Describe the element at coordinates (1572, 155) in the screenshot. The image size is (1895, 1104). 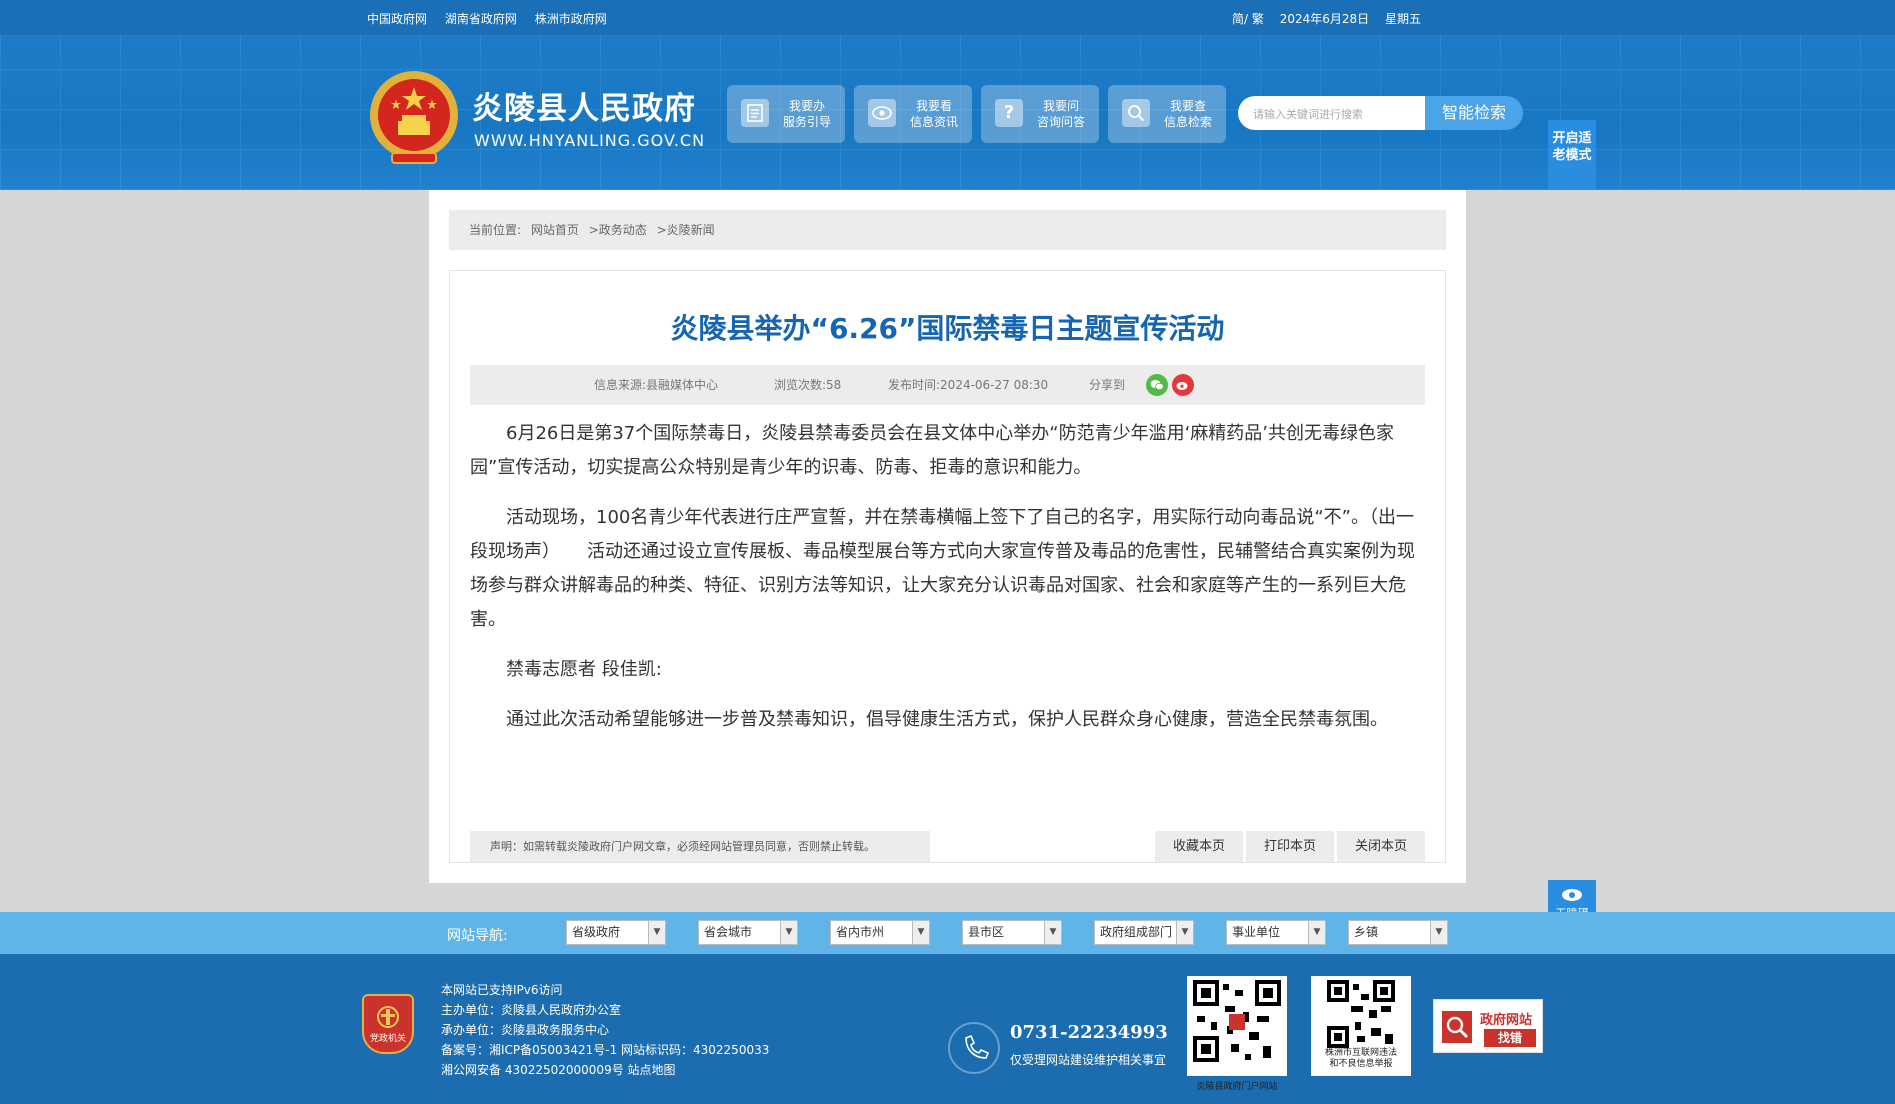
I see `elder-mode-button: 开启适老模式` at that location.